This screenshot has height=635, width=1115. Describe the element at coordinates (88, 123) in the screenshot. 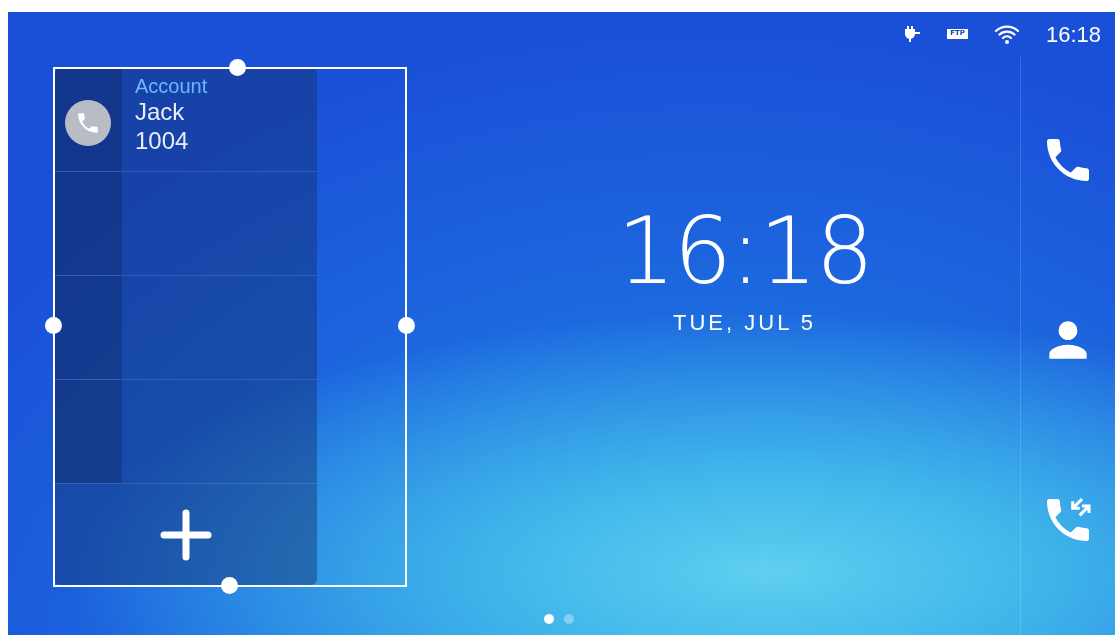

I see `phone-avatar-icon` at that location.